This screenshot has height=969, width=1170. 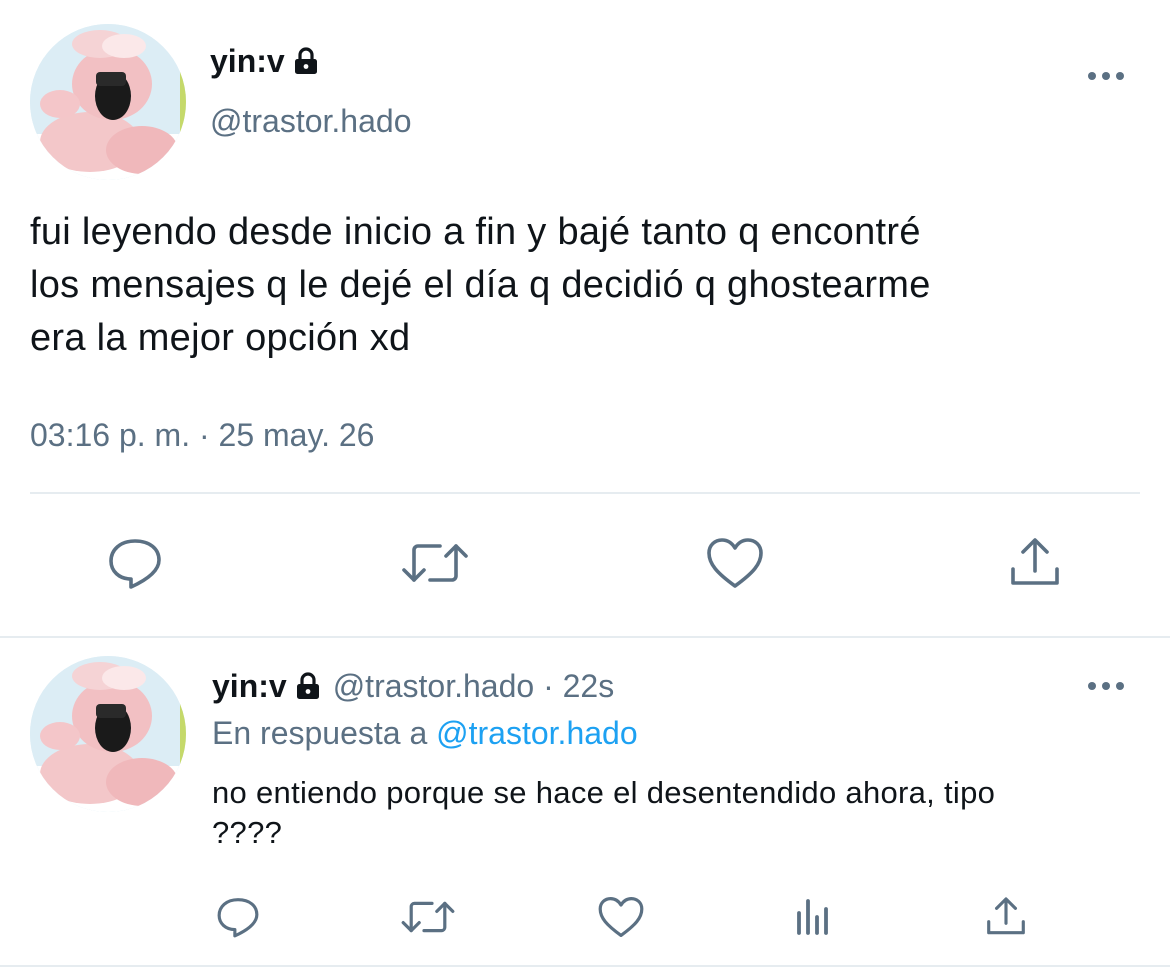 I want to click on author-name: yin:v, so click(x=264, y=62).